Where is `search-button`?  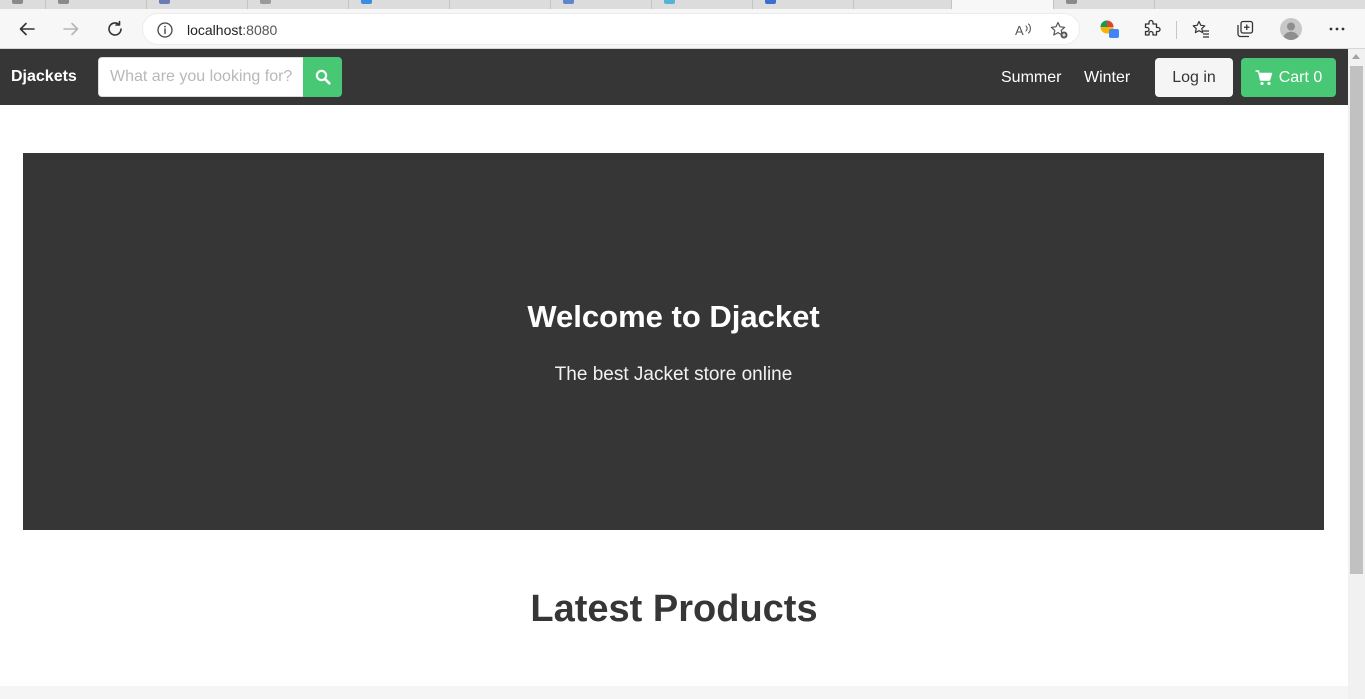 search-button is located at coordinates (322, 77).